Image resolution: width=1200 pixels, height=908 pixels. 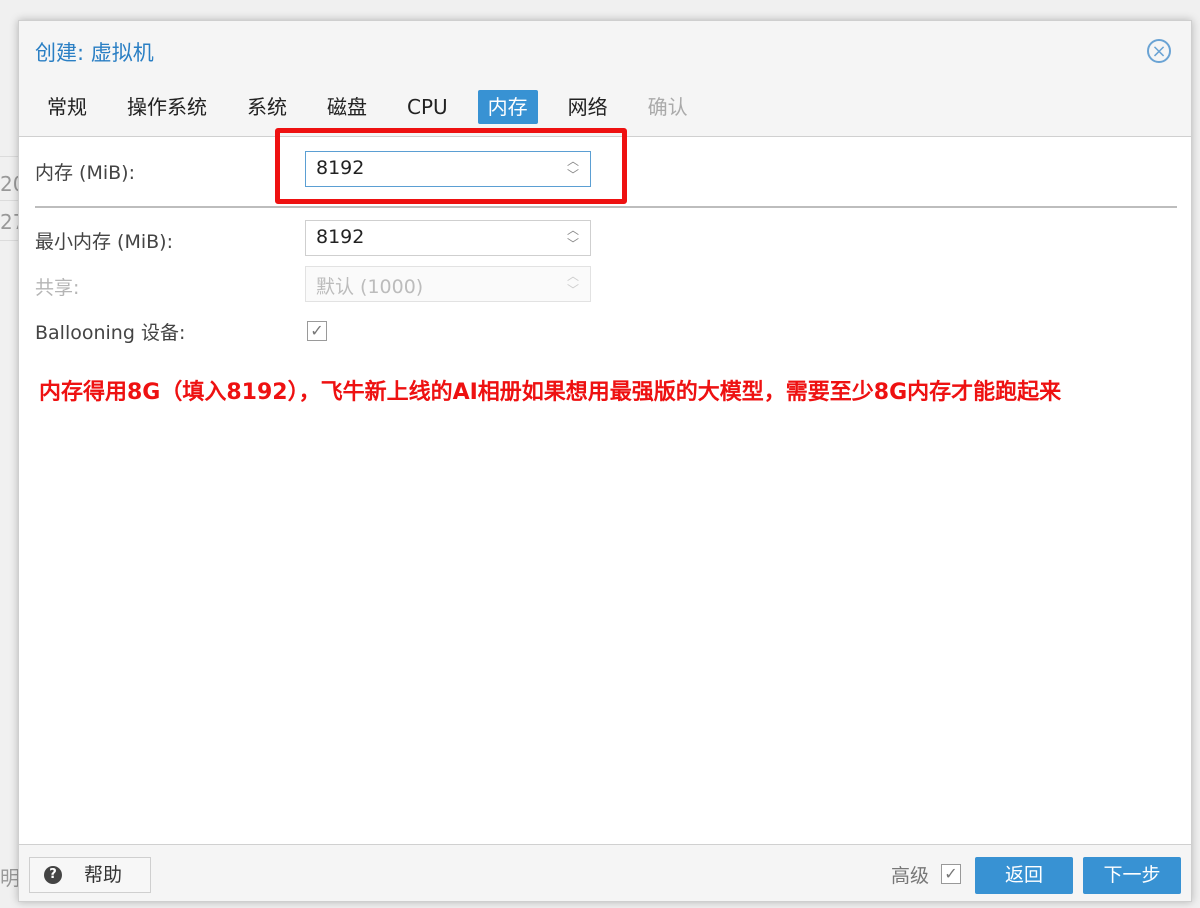 What do you see at coordinates (605, 79) in the screenshot?
I see `dialog-header: 创建: 虚拟机 × 常规 操作系统 系统 磁盘 CPU 内存 网络 确认` at bounding box center [605, 79].